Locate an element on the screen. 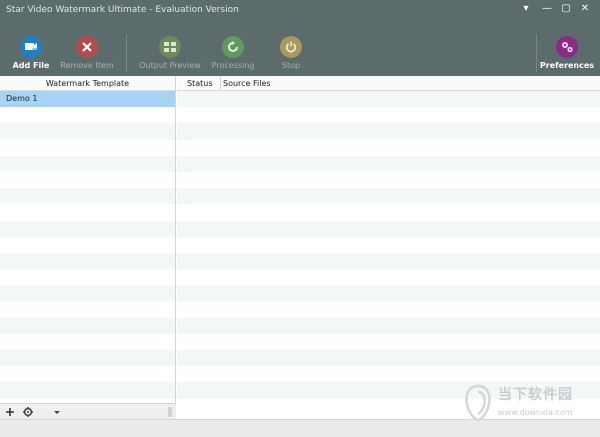 The width and height of the screenshot is (600, 437). template-item-demo-1: Demo 1 is located at coordinates (87, 99).